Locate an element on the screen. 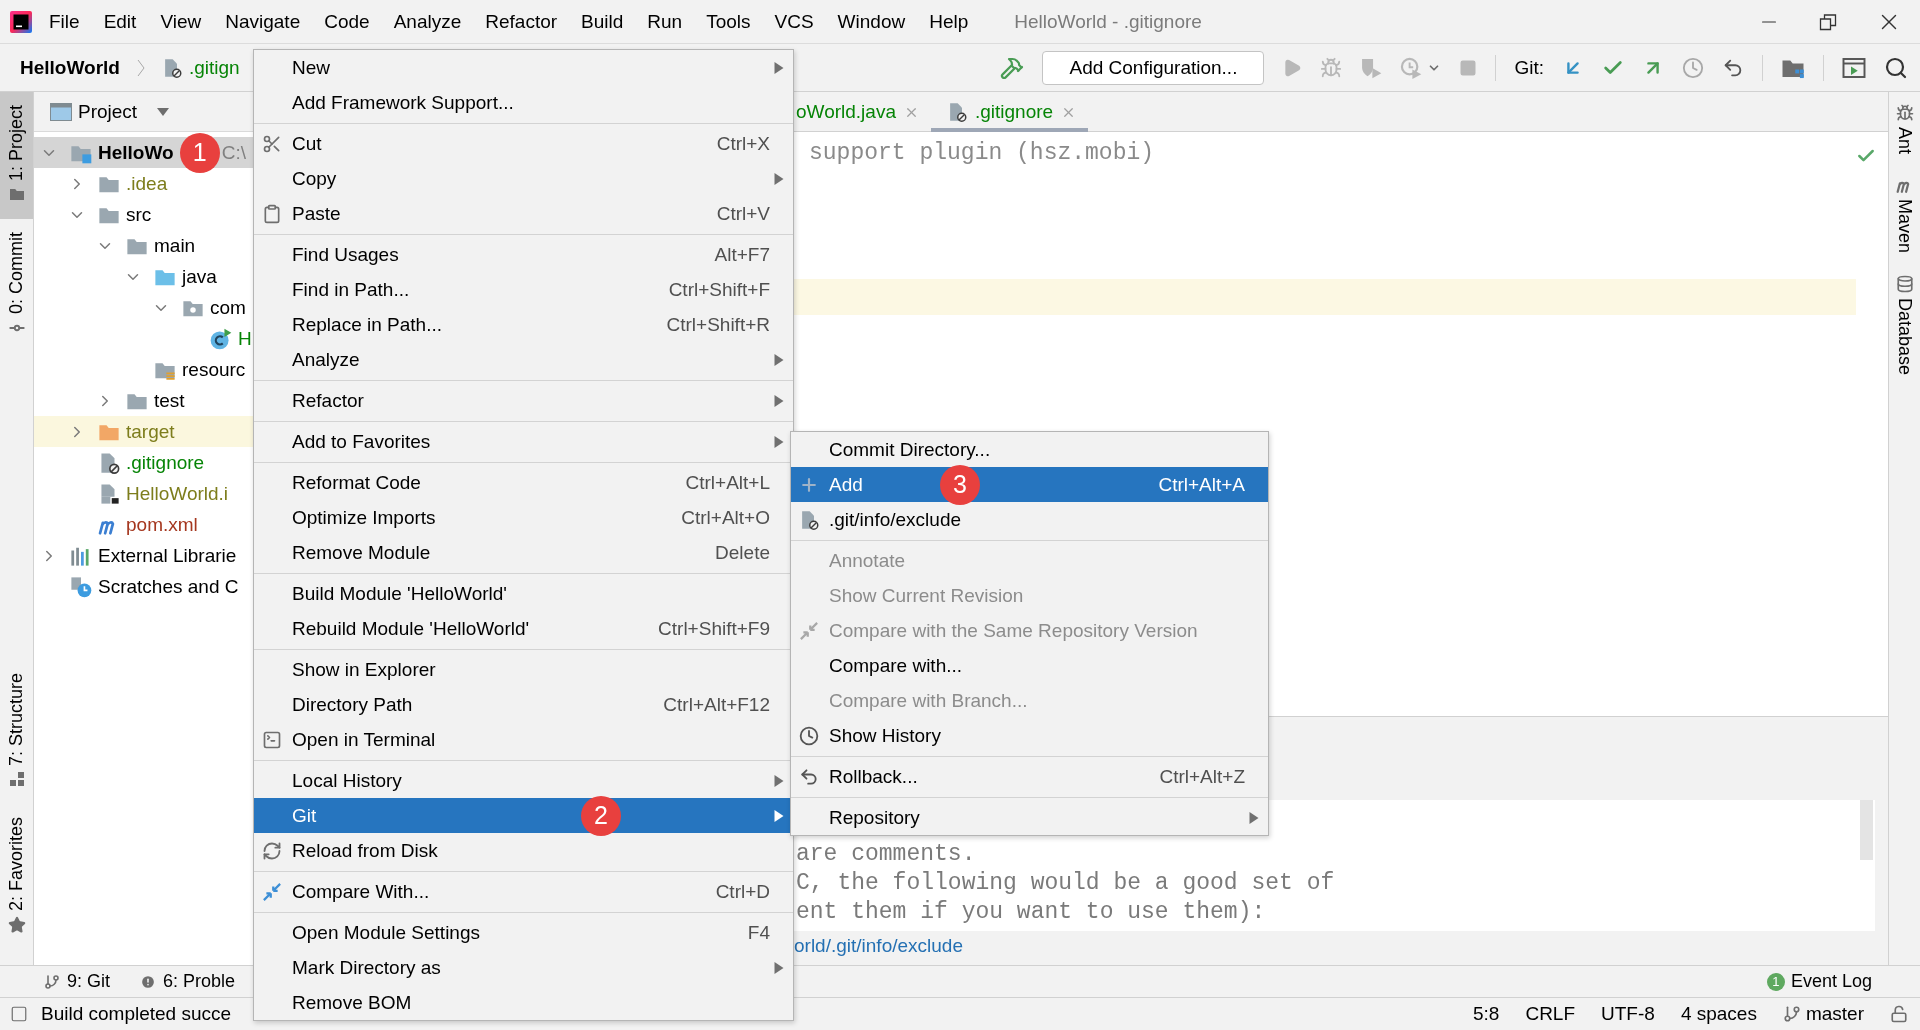 The width and height of the screenshot is (1920, 1030). menu-item: Git 2 is located at coordinates (523, 815).